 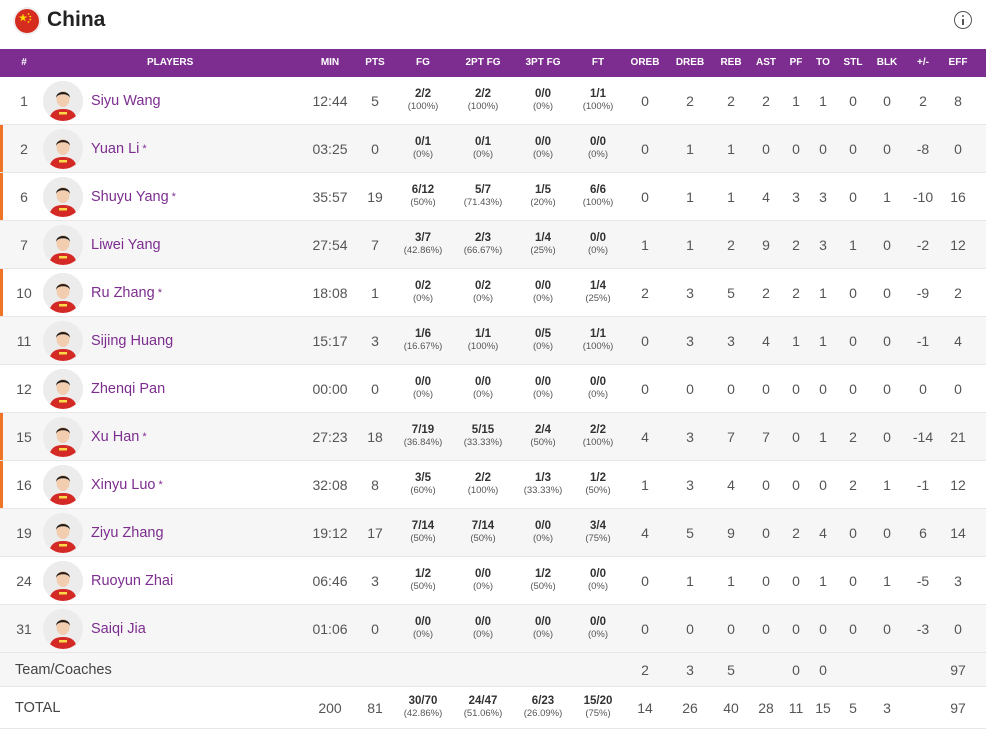 I want to click on oreb-value: 4, so click(x=645, y=436).